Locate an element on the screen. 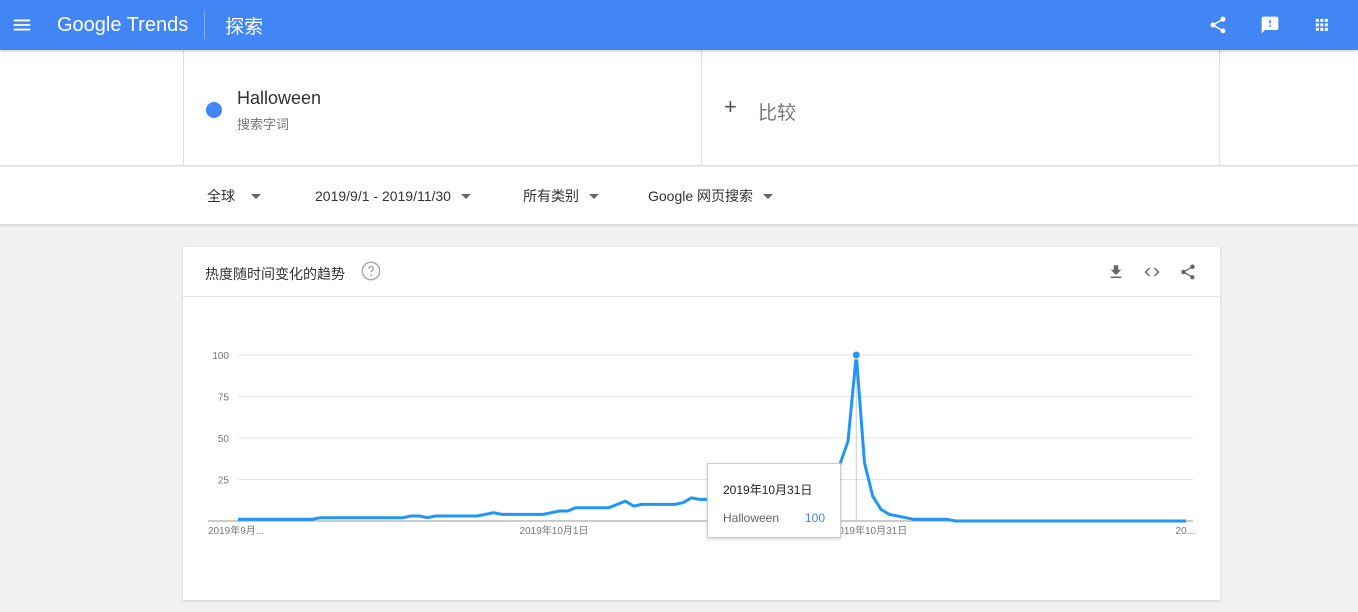 The width and height of the screenshot is (1358, 612). google-trends-logo: Google Trends is located at coordinates (122, 25).